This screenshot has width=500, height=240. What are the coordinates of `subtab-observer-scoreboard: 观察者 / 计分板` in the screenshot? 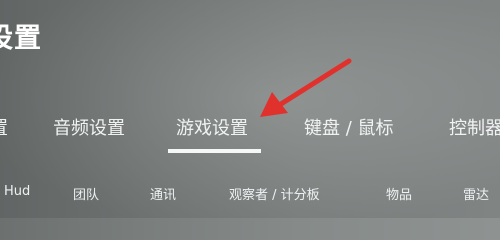 It's located at (274, 193).